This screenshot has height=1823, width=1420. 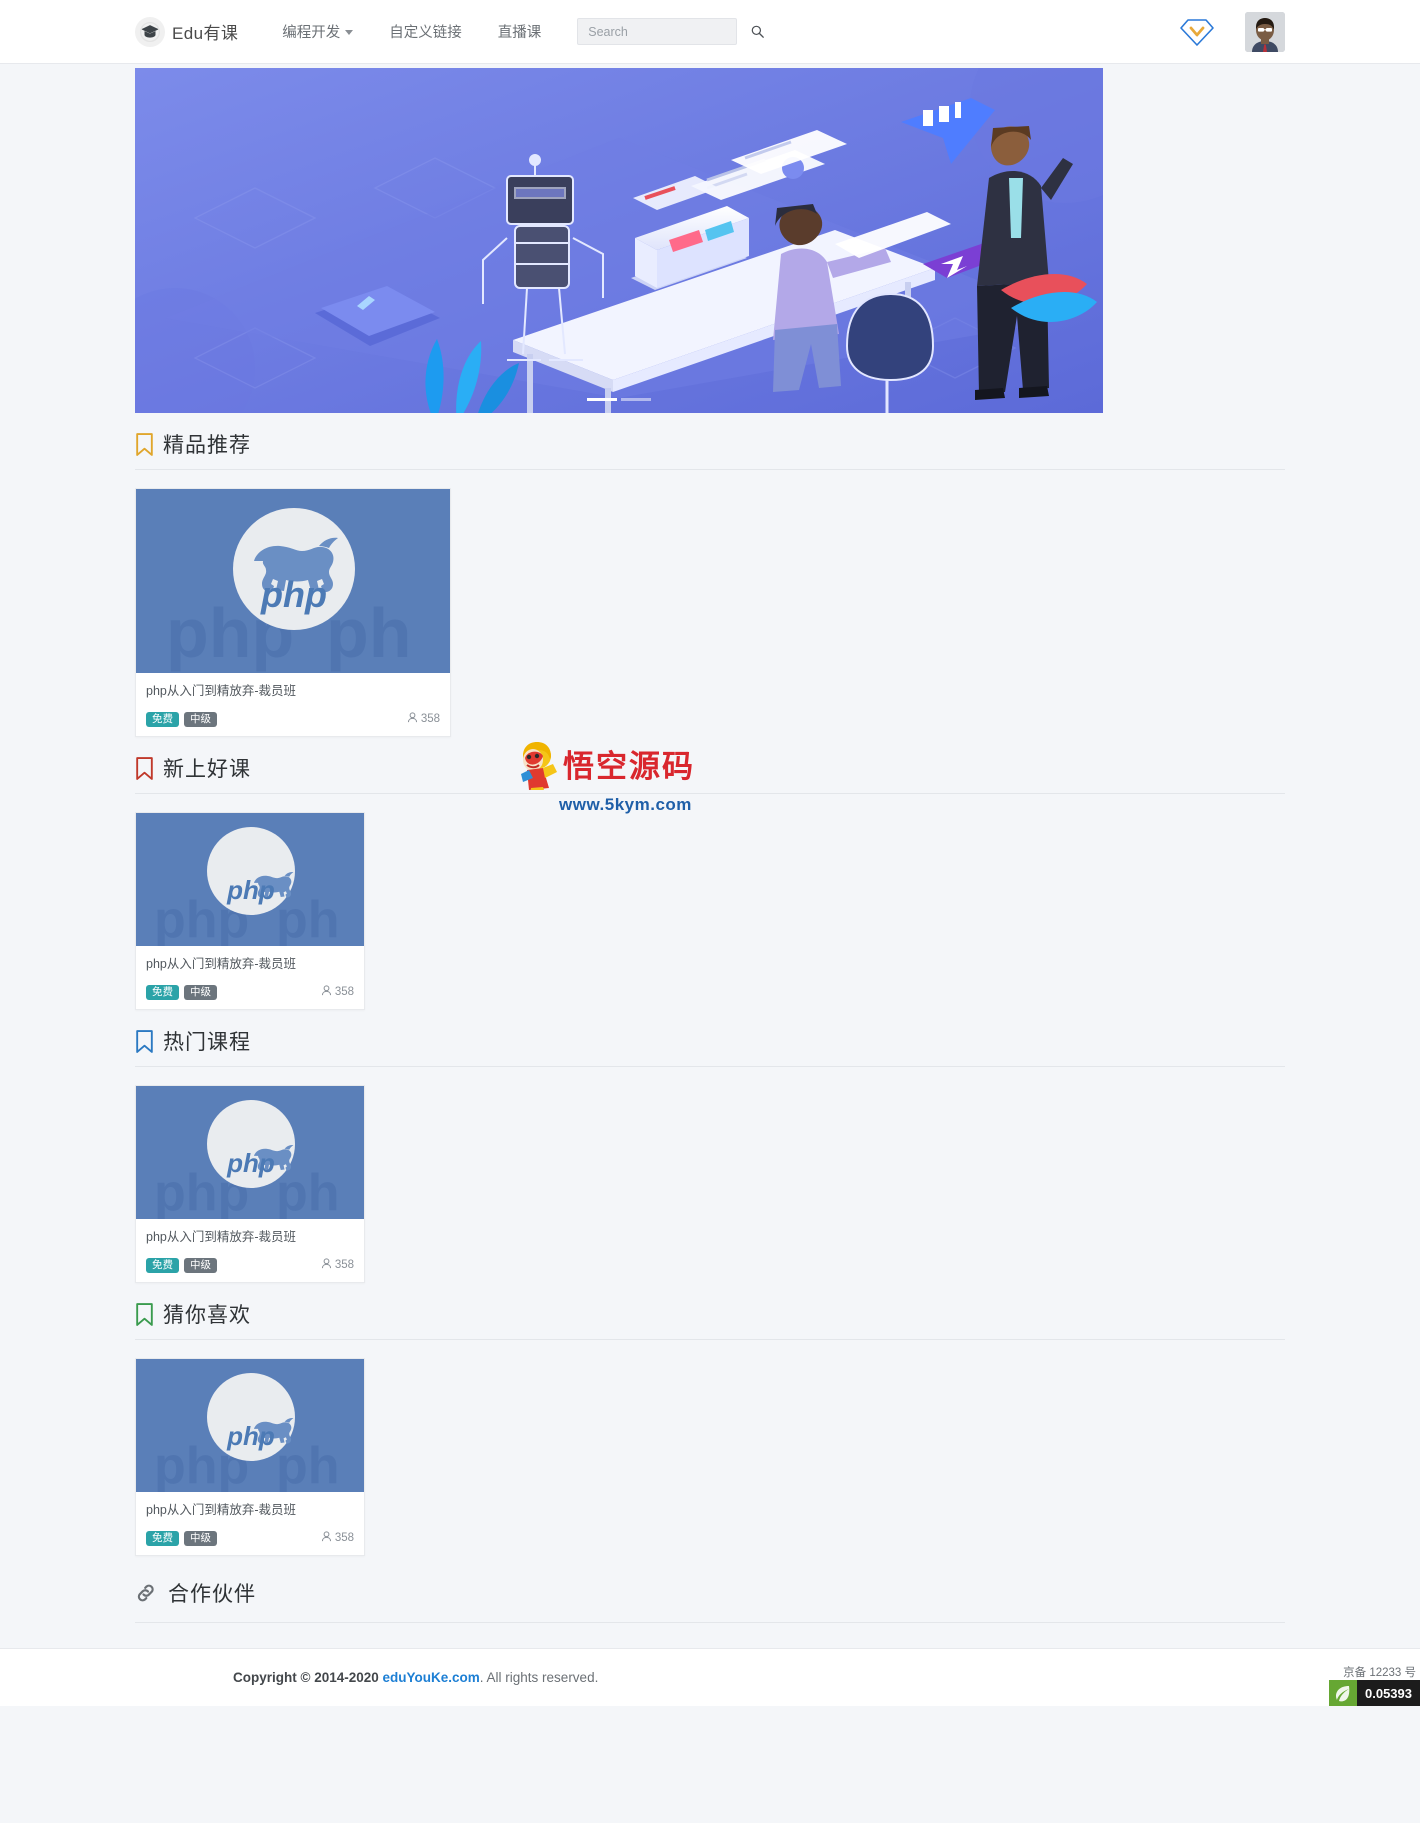 I want to click on section-title: 合作伙伴, so click(x=212, y=1594).